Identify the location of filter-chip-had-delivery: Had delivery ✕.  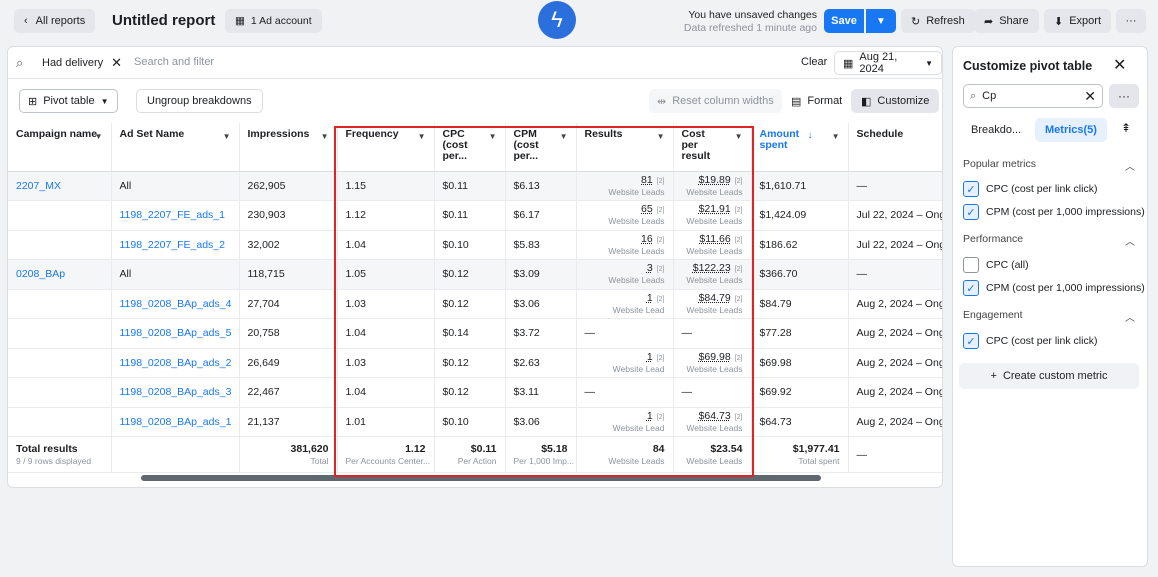
(82, 63).